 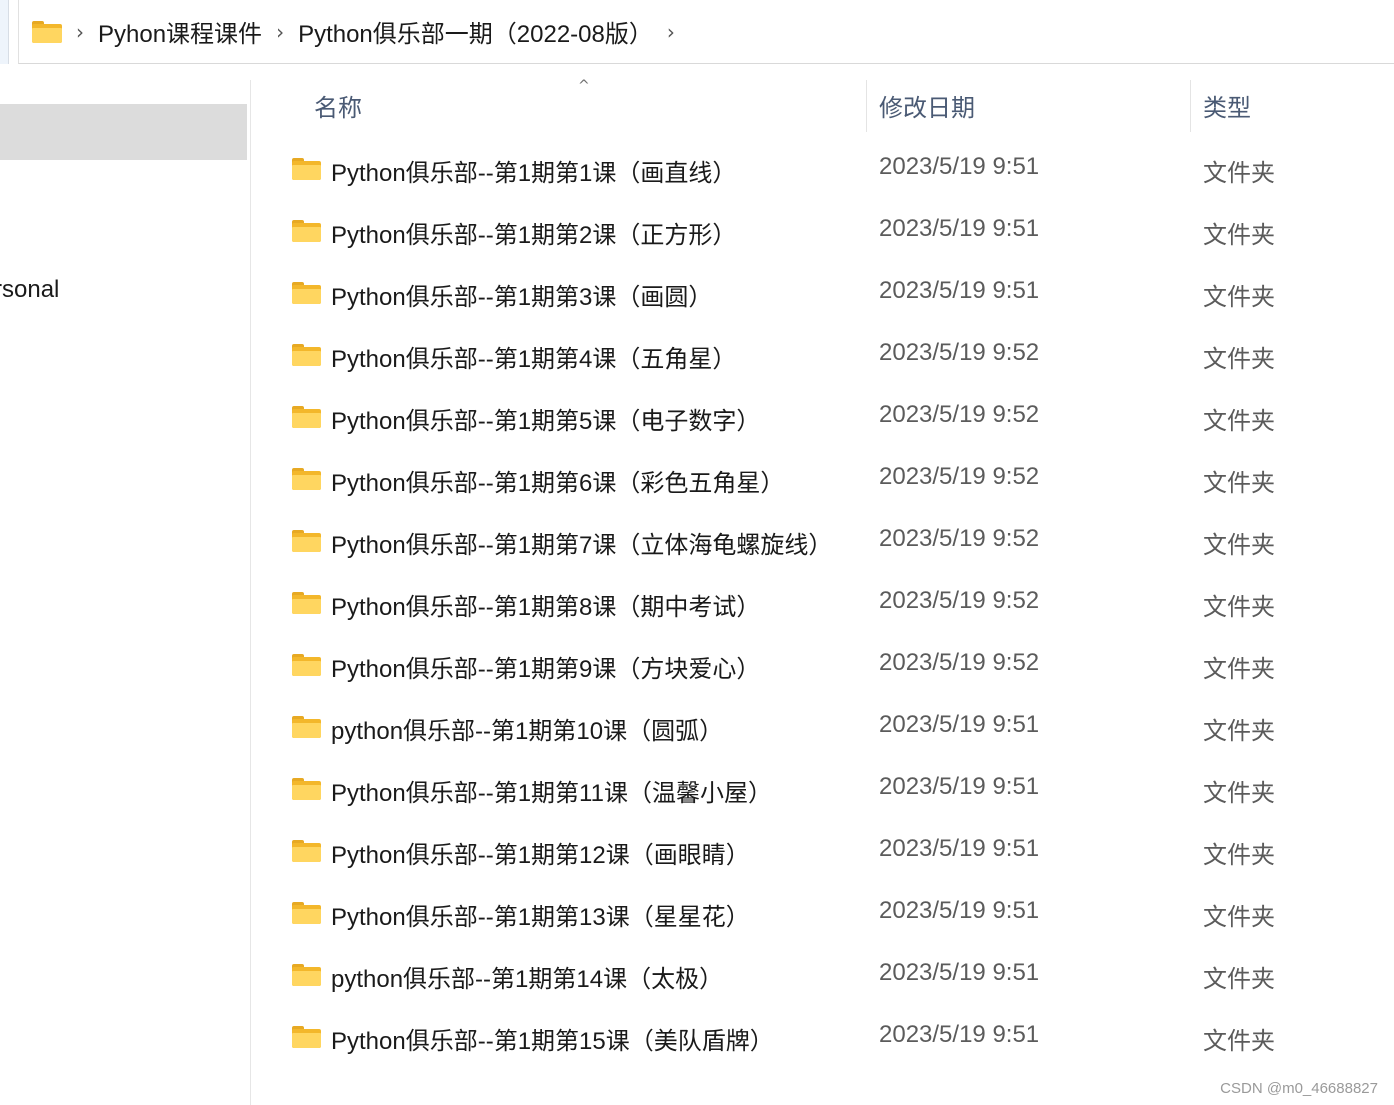 I want to click on table-row: python俱乐部--第1期第14课（太极） 2023/5/19 9:51 文件夹, so click(x=823, y=977).